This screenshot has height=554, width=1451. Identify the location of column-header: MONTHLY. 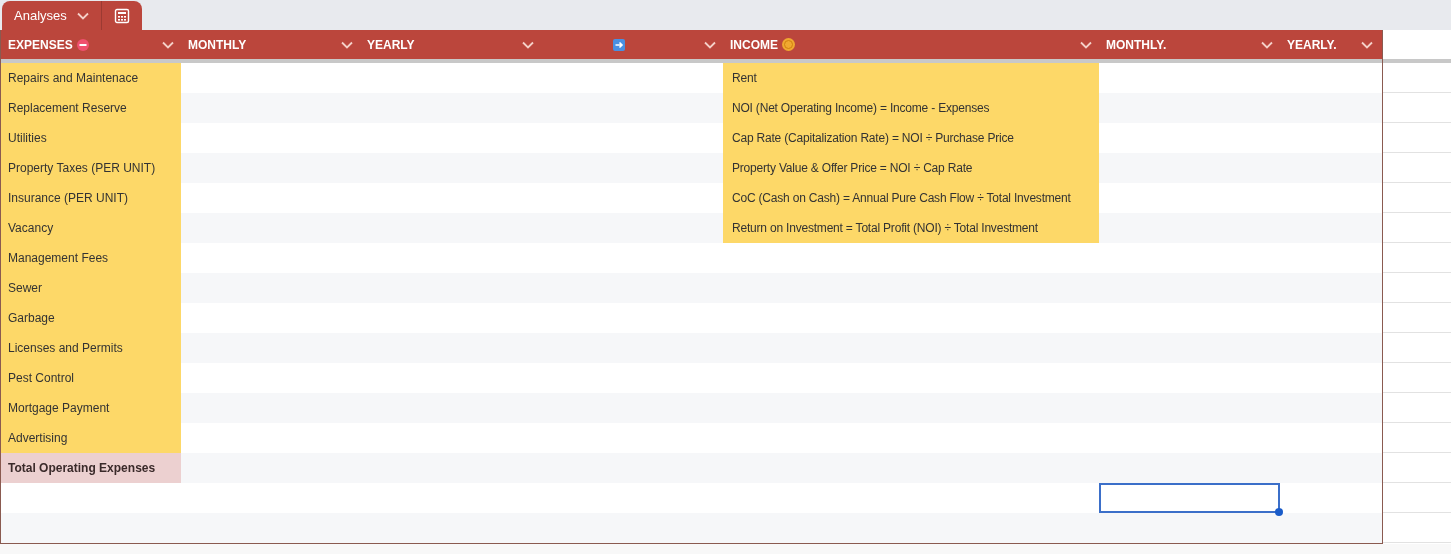
(217, 44).